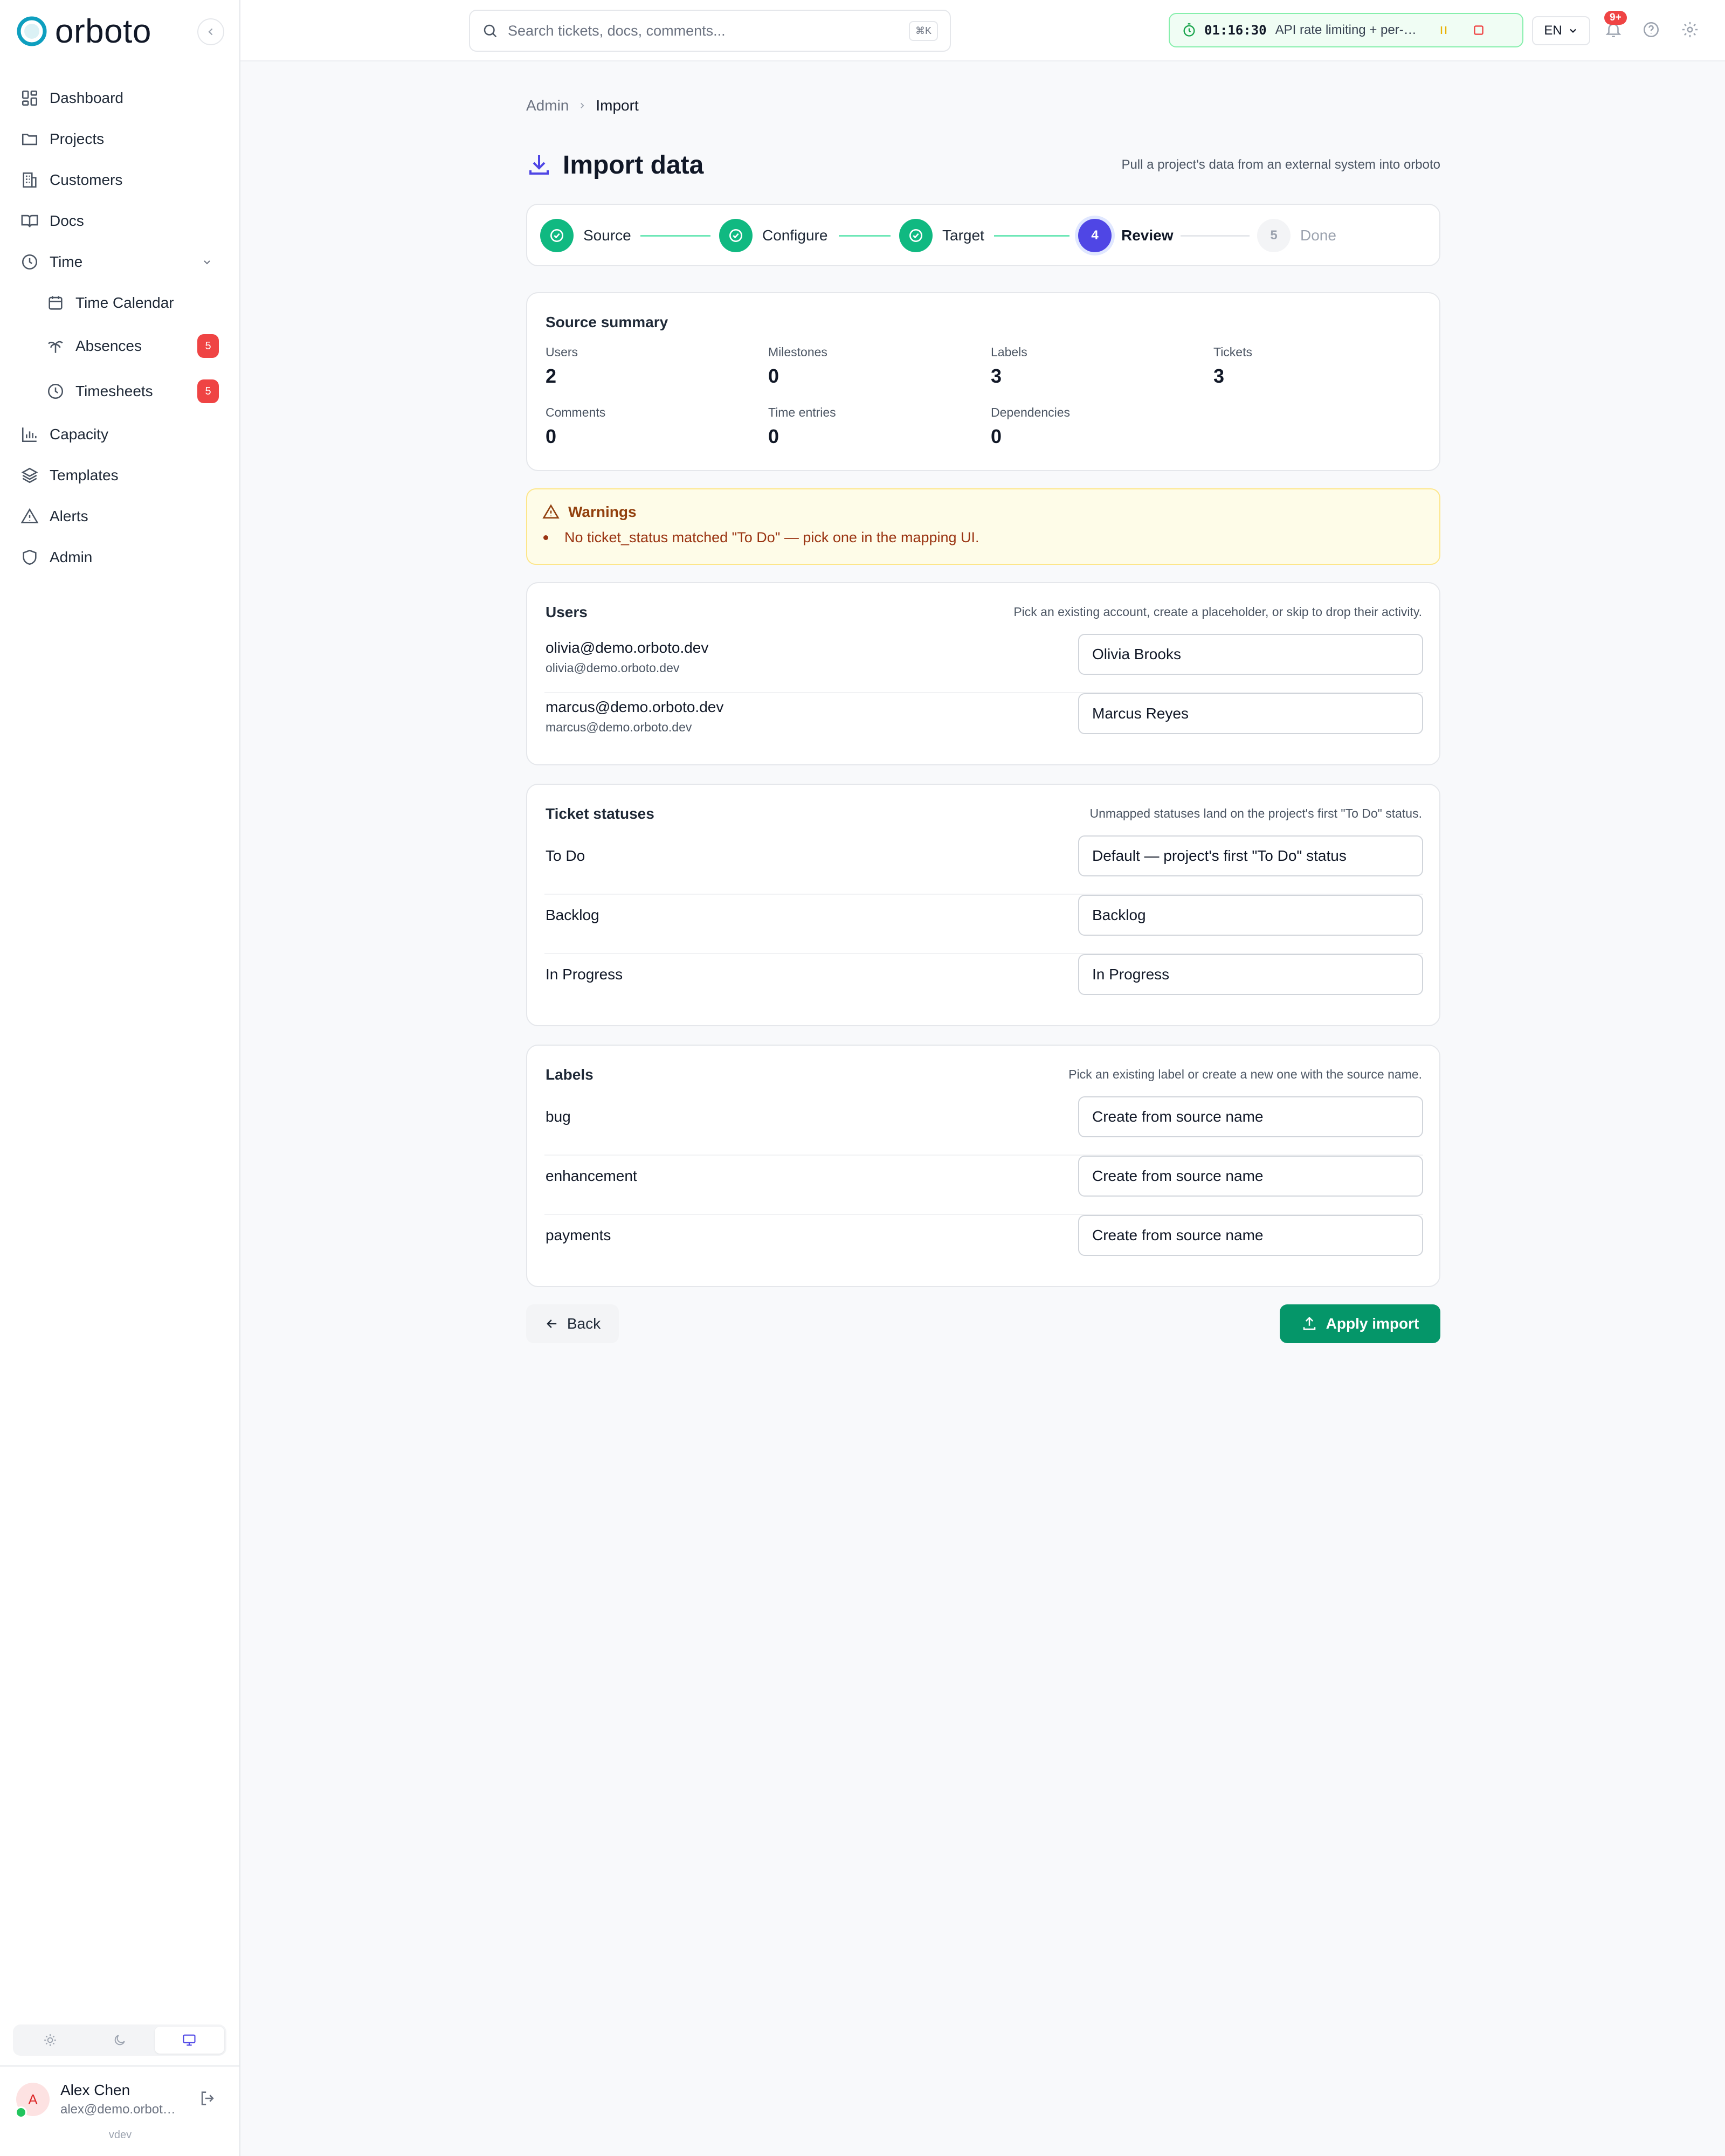 This screenshot has width=1725, height=2156. I want to click on language-value: EN, so click(1553, 30).